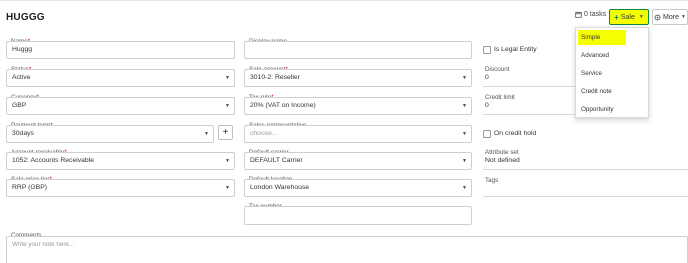  Describe the element at coordinates (529, 86) in the screenshot. I see `discount-underline` at that location.